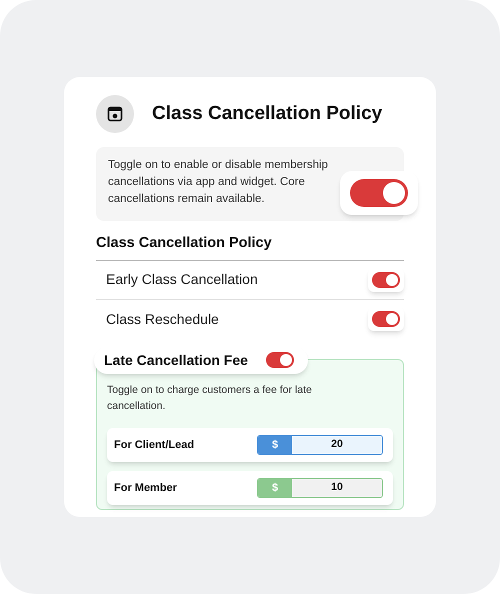 The height and width of the screenshot is (594, 500). Describe the element at coordinates (267, 114) in the screenshot. I see `card-title: Class Cancellation Policy` at that location.